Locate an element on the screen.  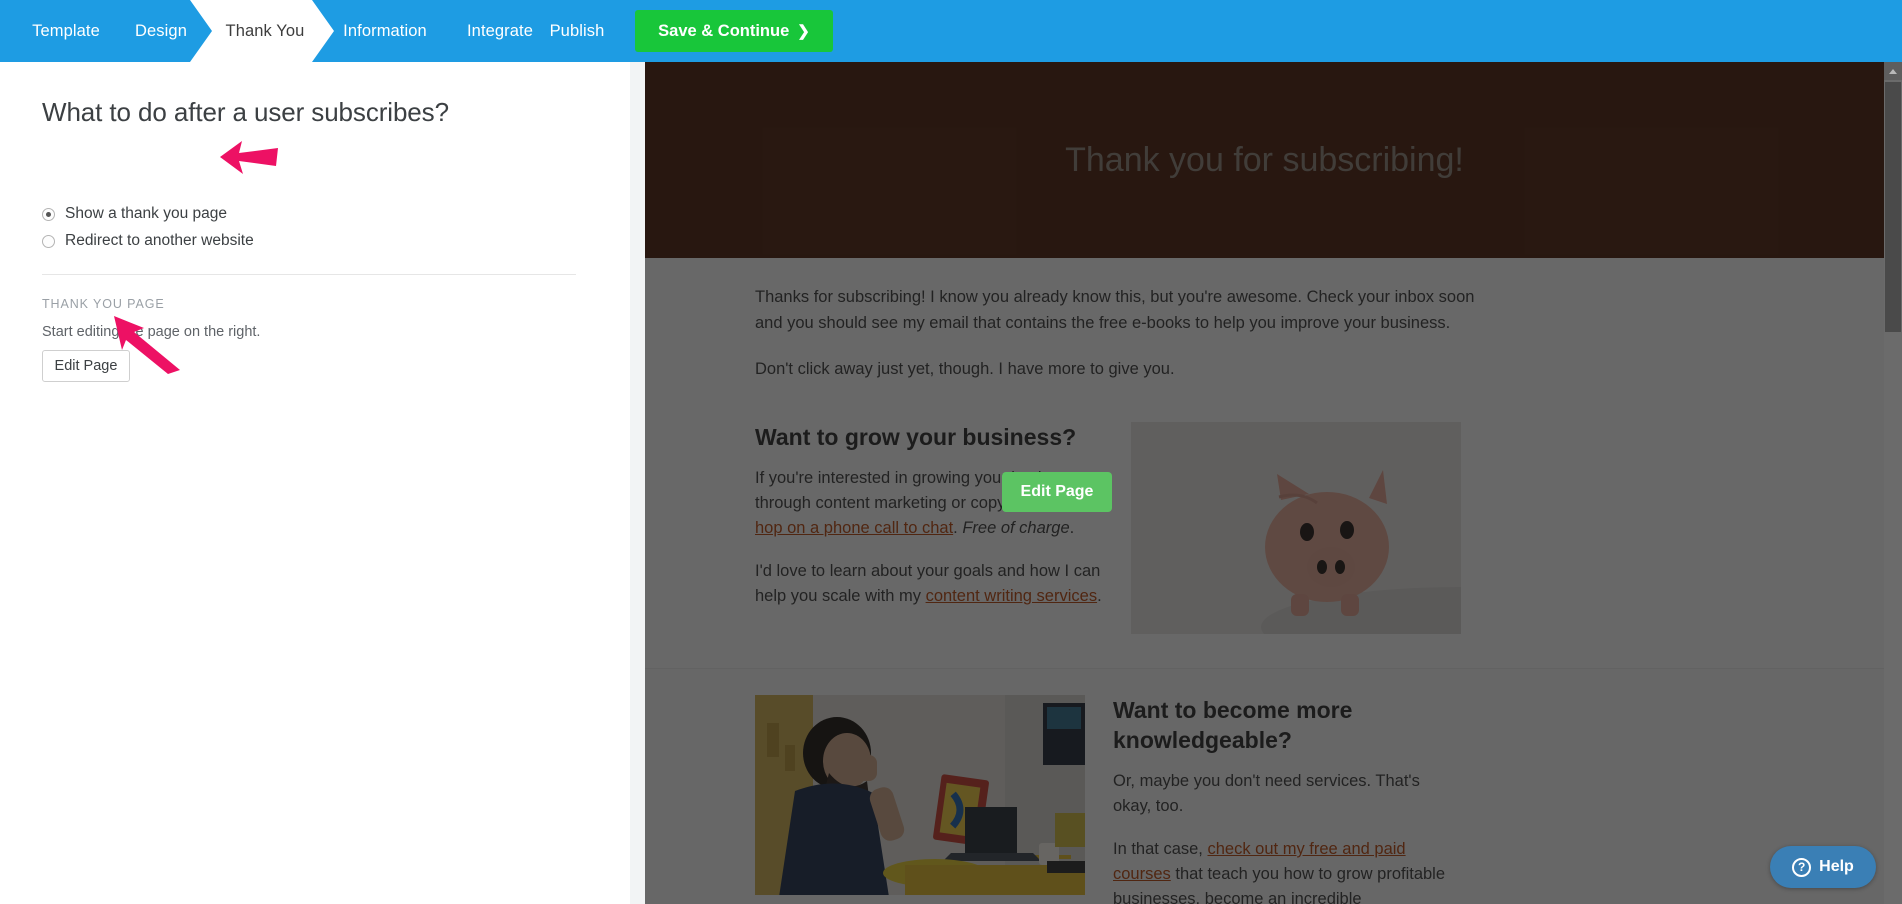
nav-tab-label: Integrate is located at coordinates (500, 30).